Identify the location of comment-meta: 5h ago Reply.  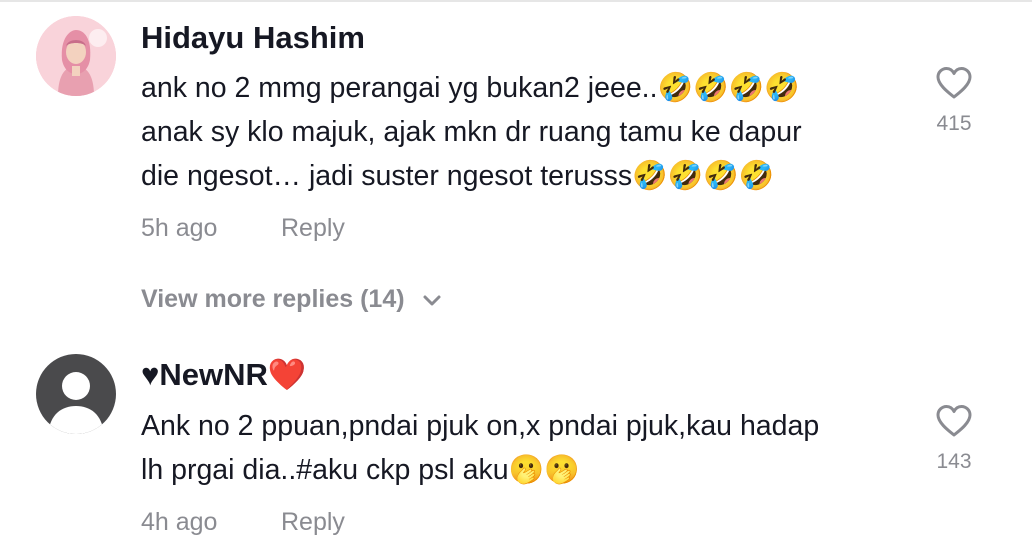
(243, 228).